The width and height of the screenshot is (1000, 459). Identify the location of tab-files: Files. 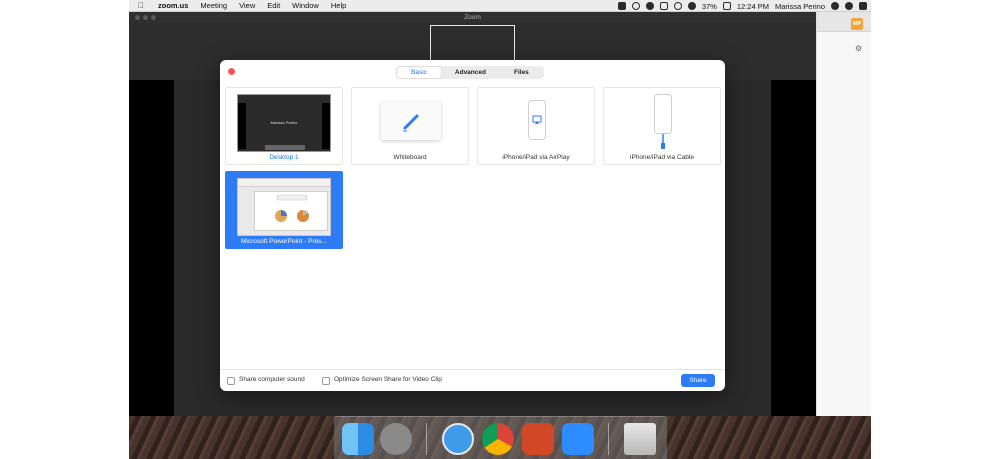
(521, 72).